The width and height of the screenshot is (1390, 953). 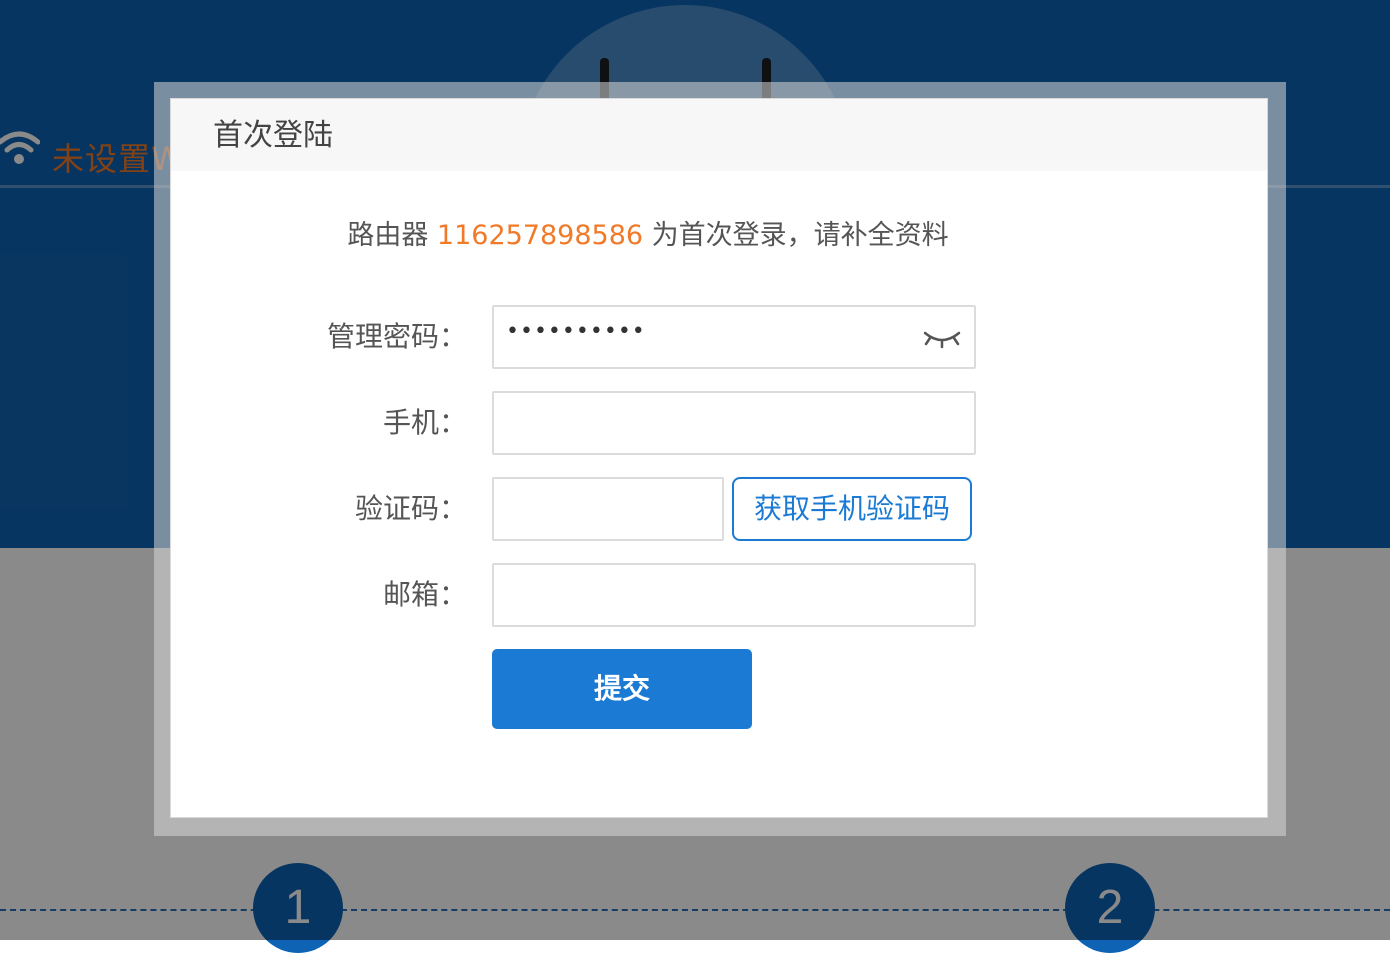 I want to click on notice-suffix: 为首次登录，请补全资料, so click(x=796, y=235).